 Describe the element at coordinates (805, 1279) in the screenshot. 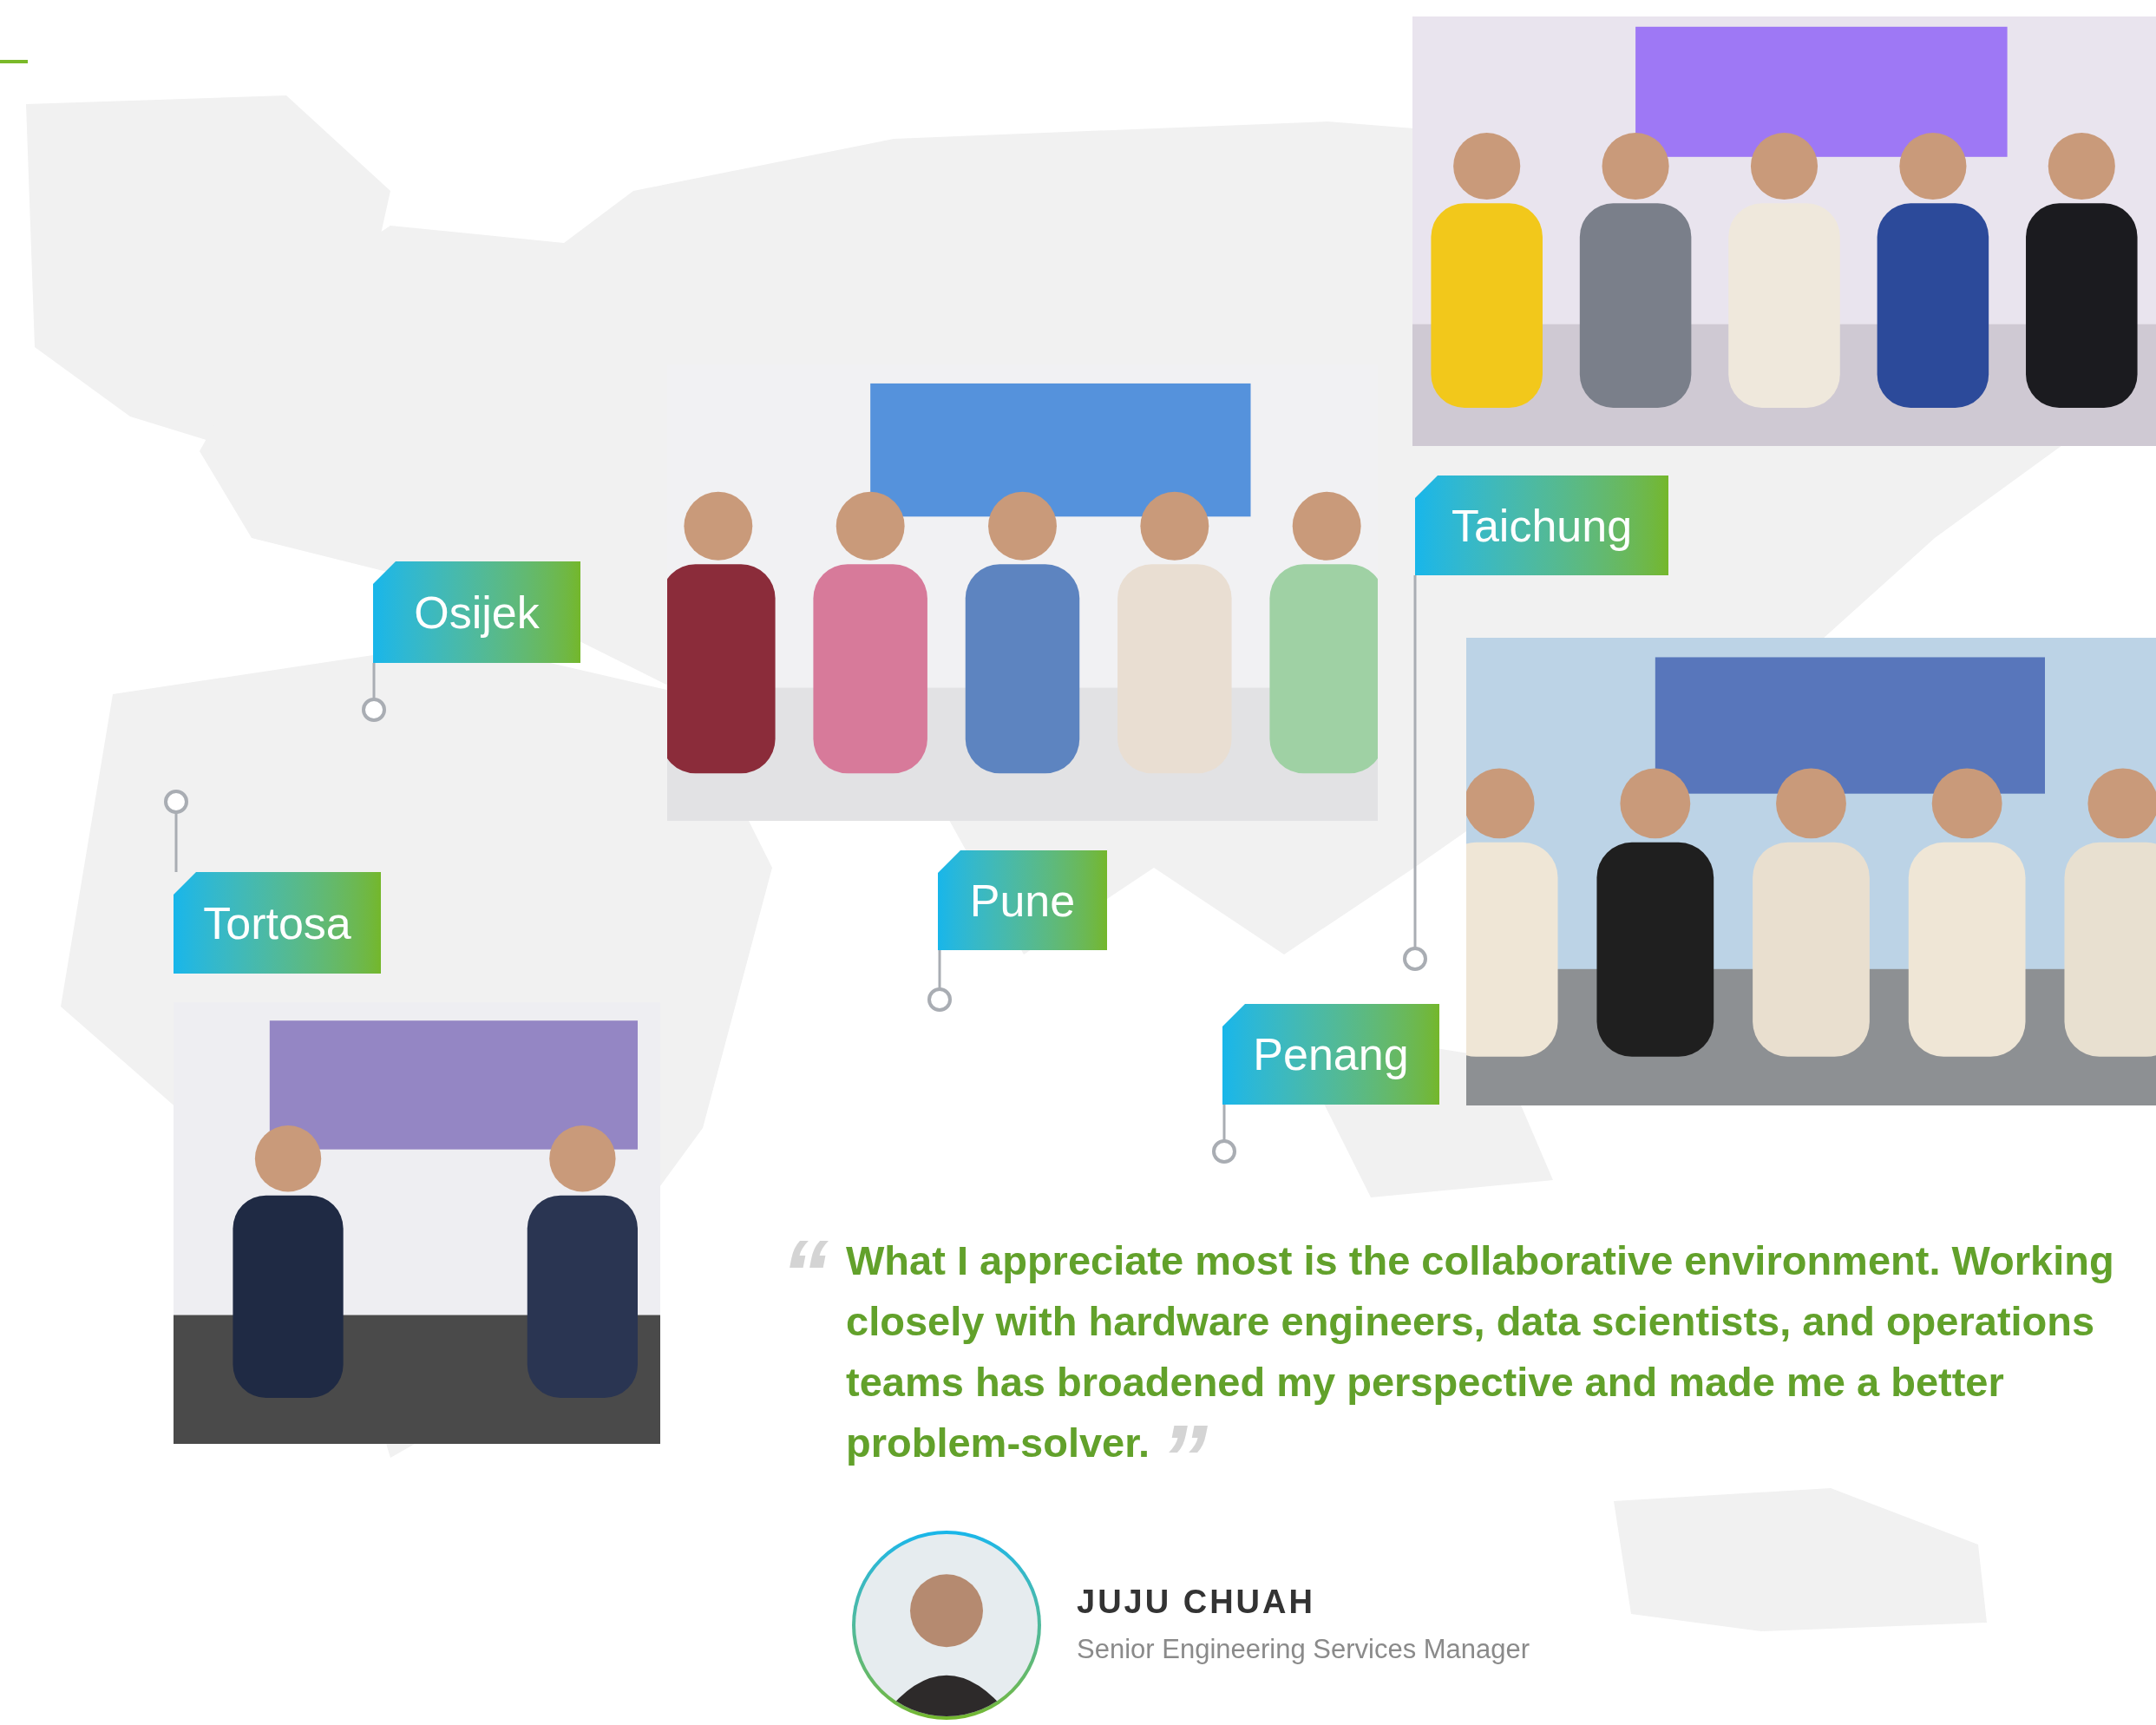

I see `open-quote-mark: “` at that location.